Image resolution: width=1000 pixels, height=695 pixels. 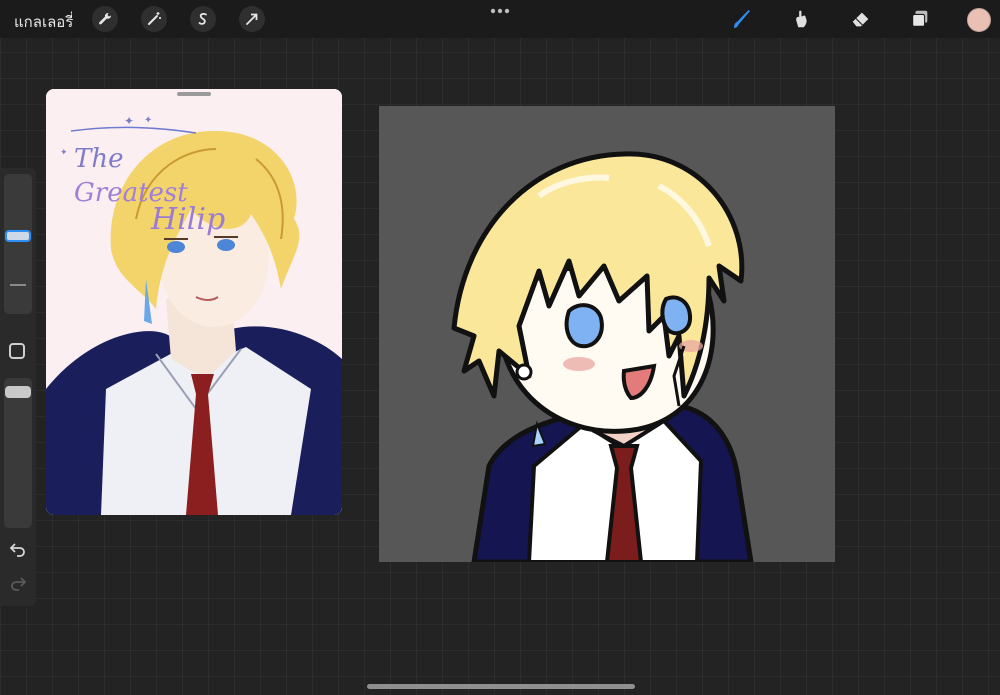 What do you see at coordinates (252, 19) in the screenshot?
I see `transform-arrow-icon` at bounding box center [252, 19].